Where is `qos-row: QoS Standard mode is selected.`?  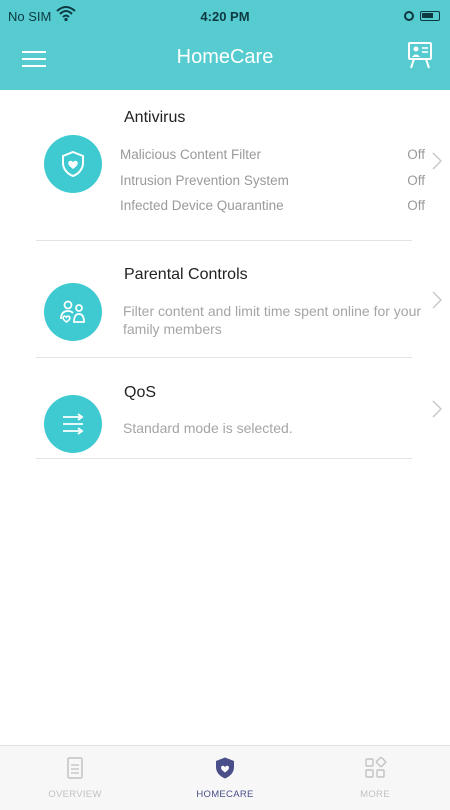 qos-row: QoS Standard mode is selected. is located at coordinates (225, 408).